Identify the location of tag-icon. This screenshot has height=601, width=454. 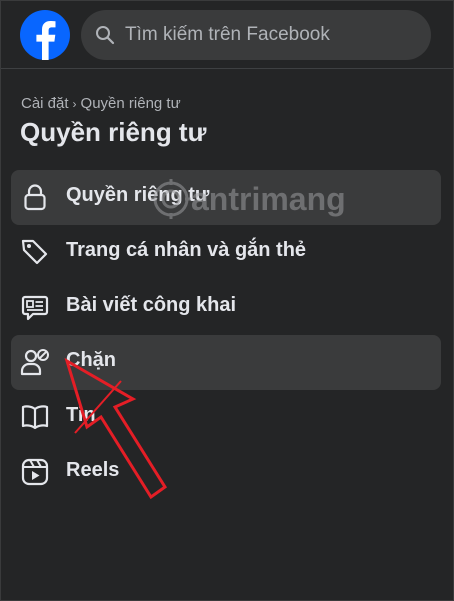
(34, 252).